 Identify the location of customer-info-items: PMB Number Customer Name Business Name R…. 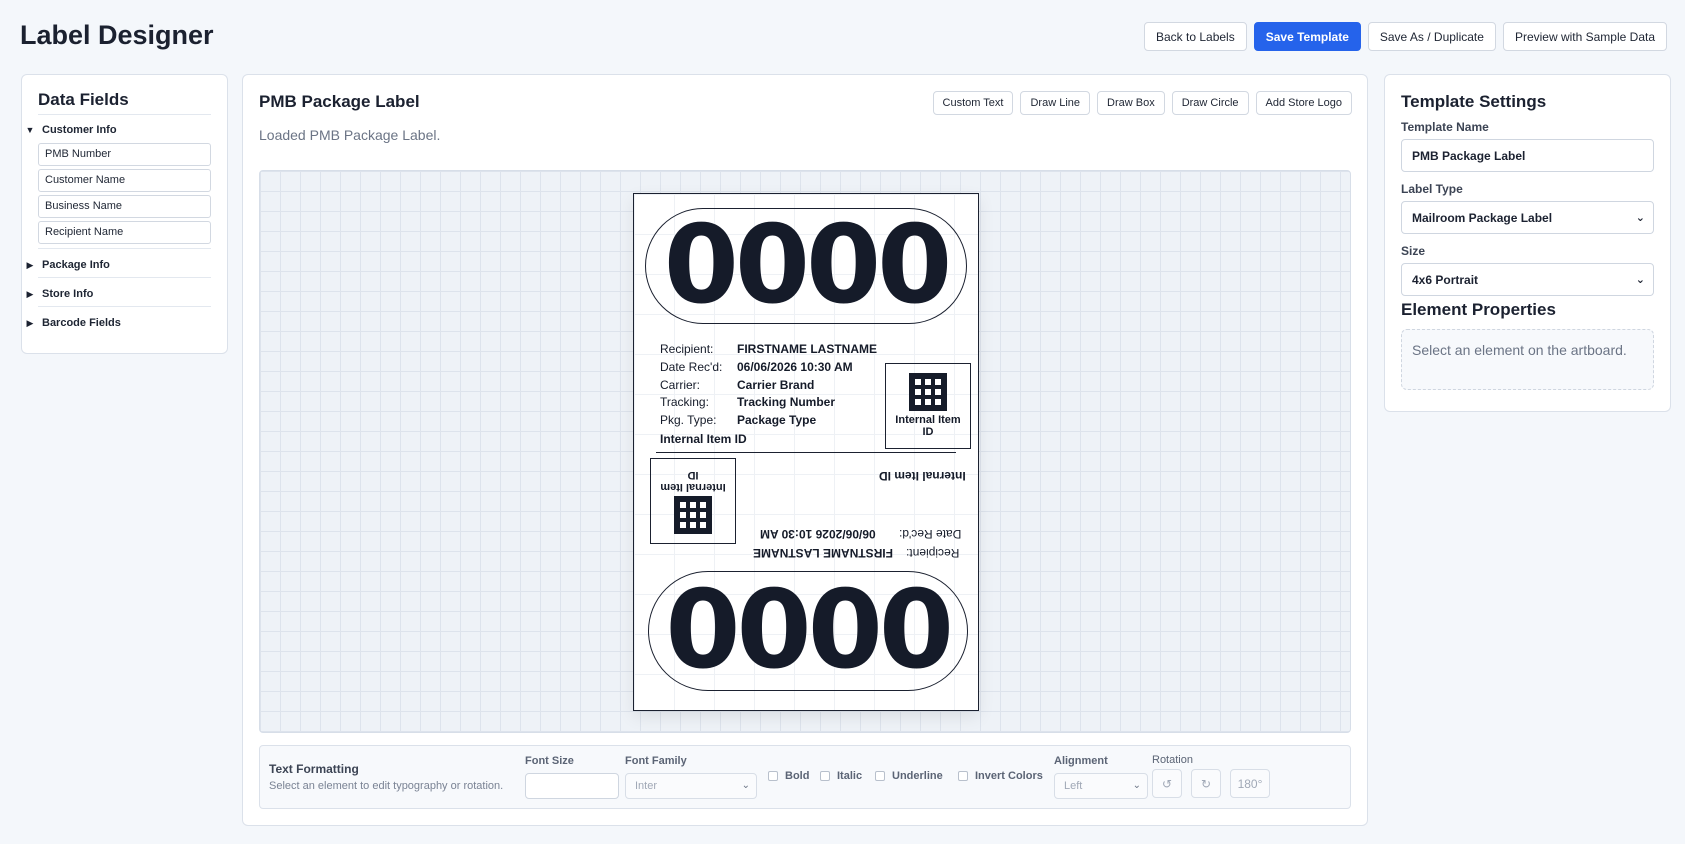
(124, 193).